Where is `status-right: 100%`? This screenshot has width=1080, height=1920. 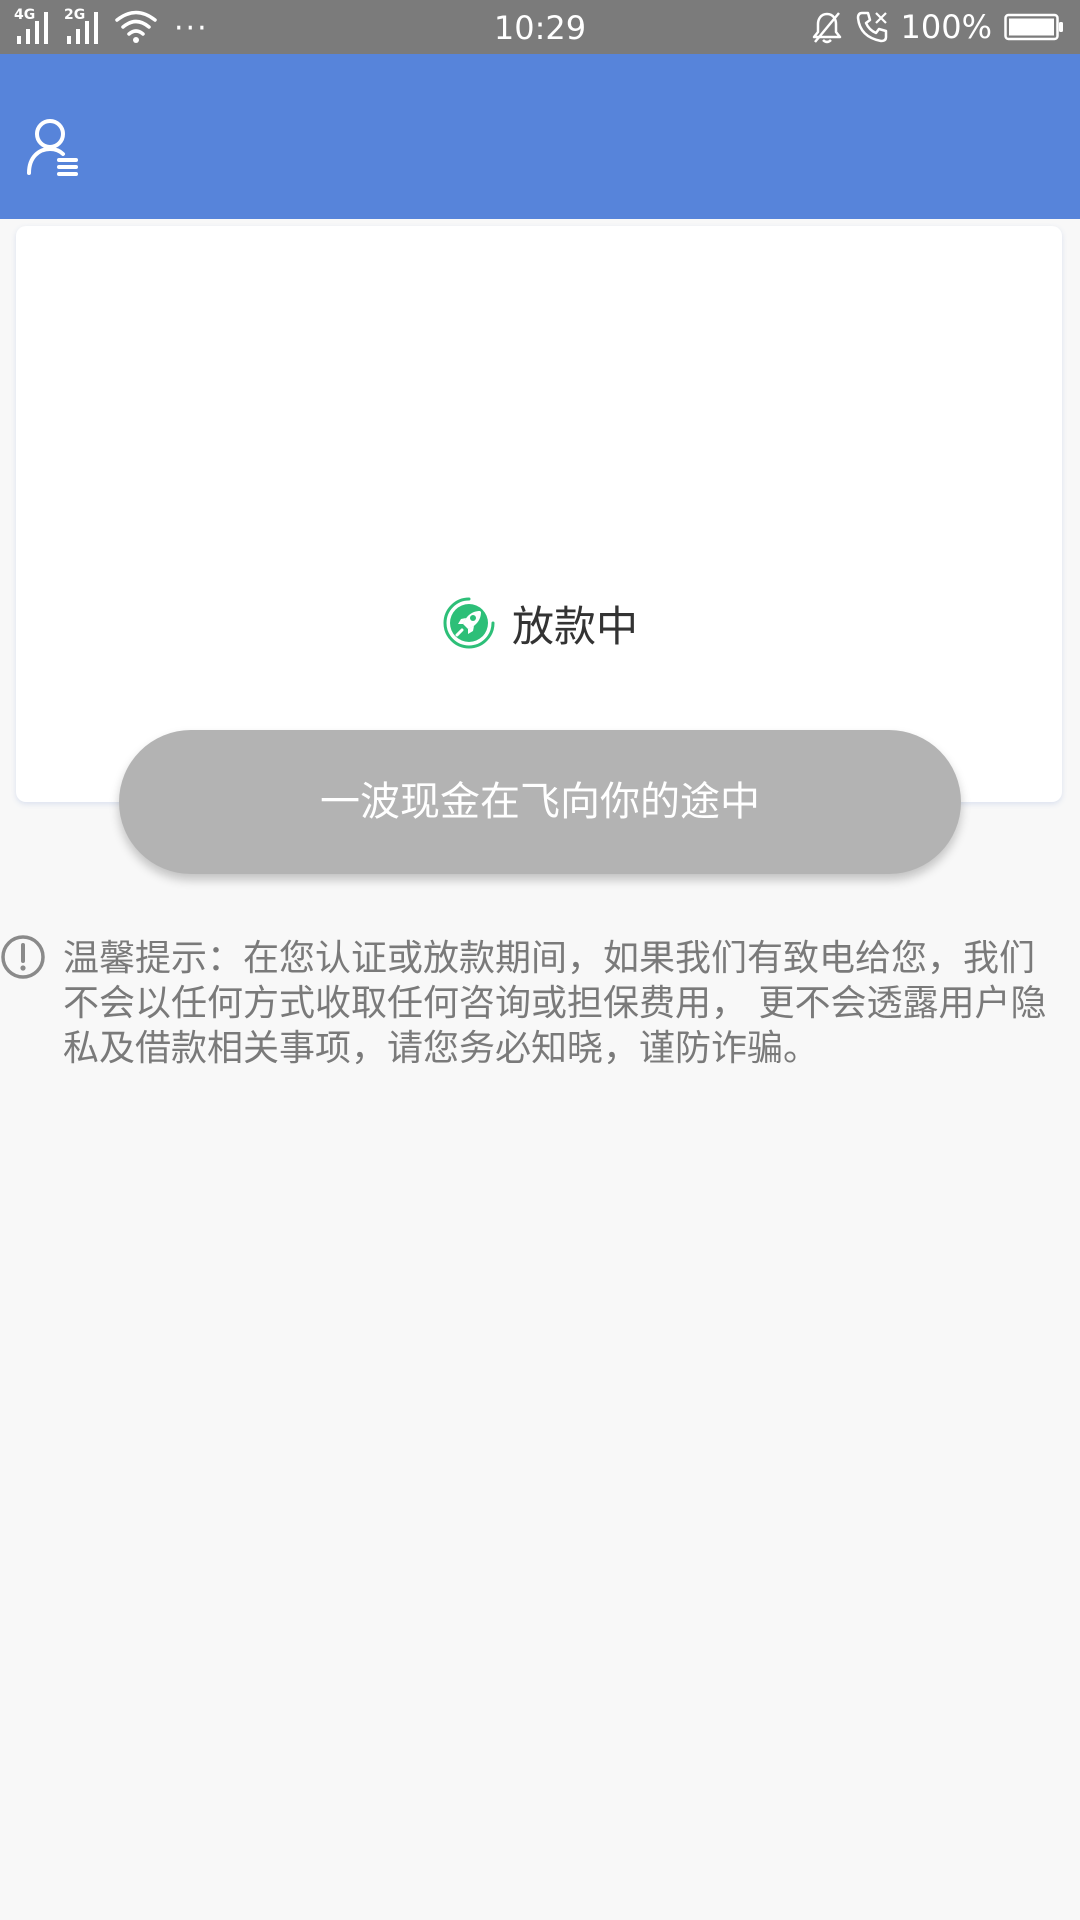
status-right: 100% is located at coordinates (937, 27).